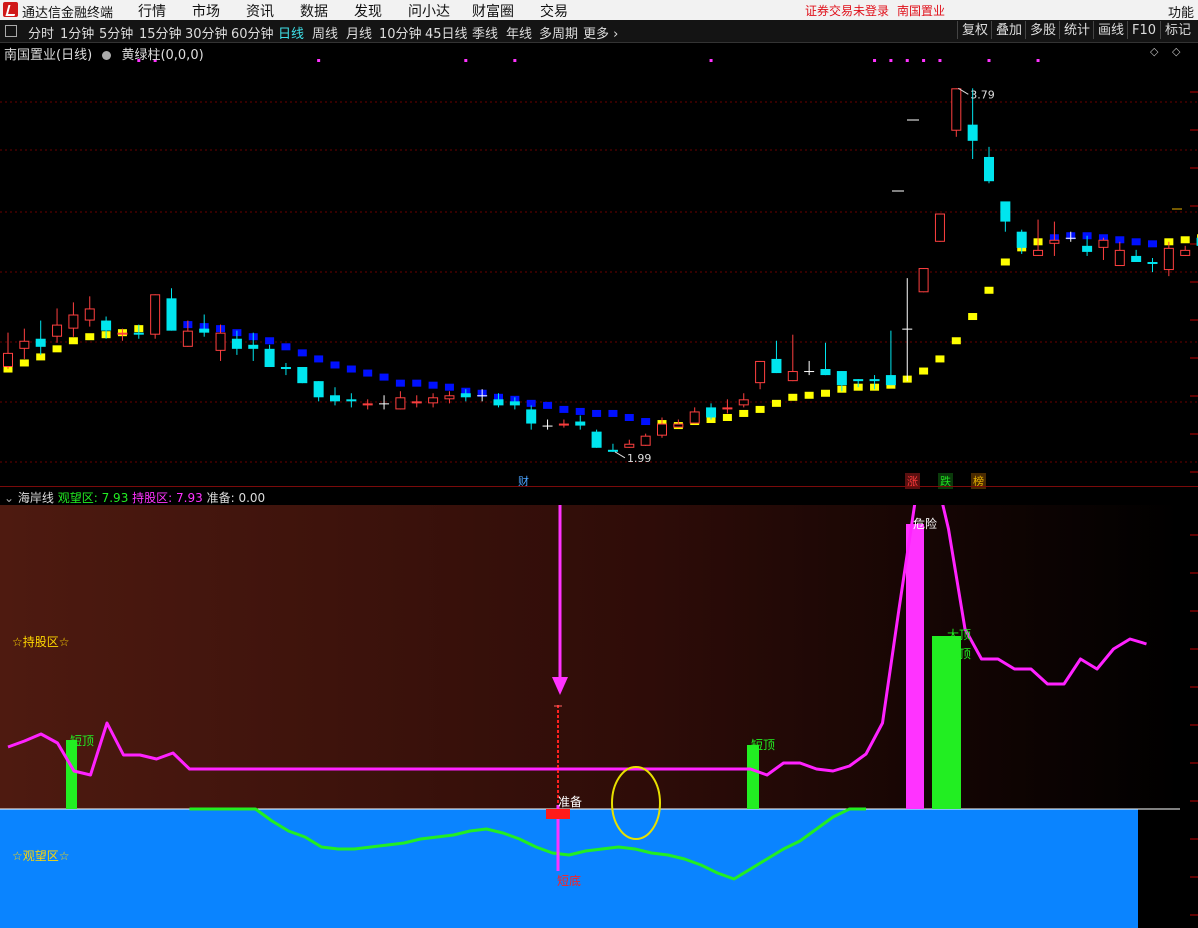  Describe the element at coordinates (554, 11) in the screenshot. I see `menu-trade: 交易` at that location.